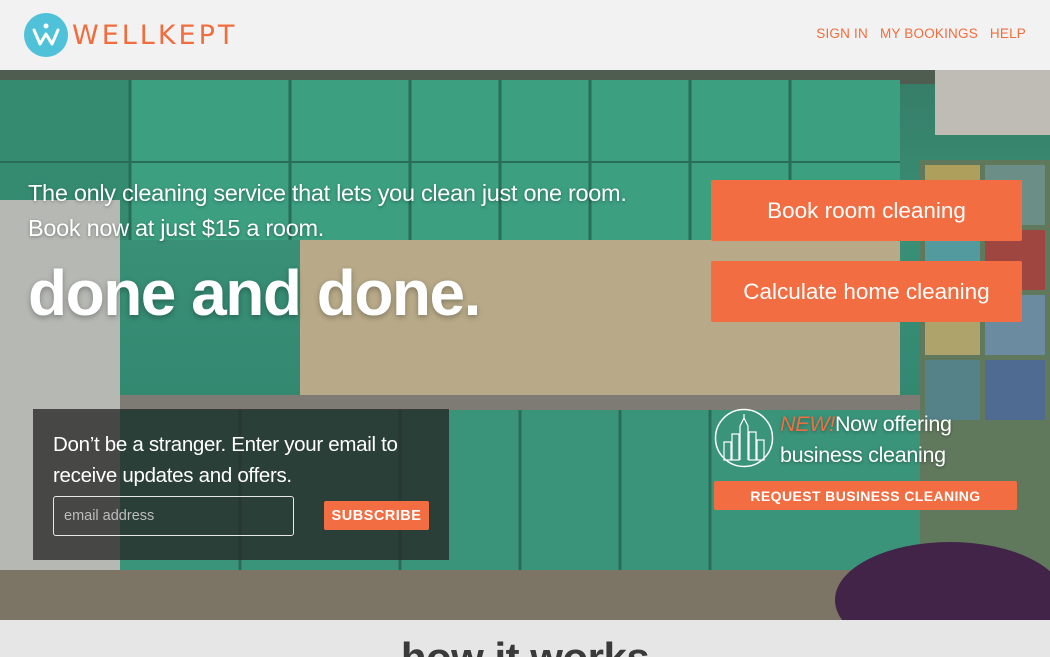 The image size is (1050, 657). I want to click on nav-my-bookings: MY BOOKINGS, so click(929, 33).